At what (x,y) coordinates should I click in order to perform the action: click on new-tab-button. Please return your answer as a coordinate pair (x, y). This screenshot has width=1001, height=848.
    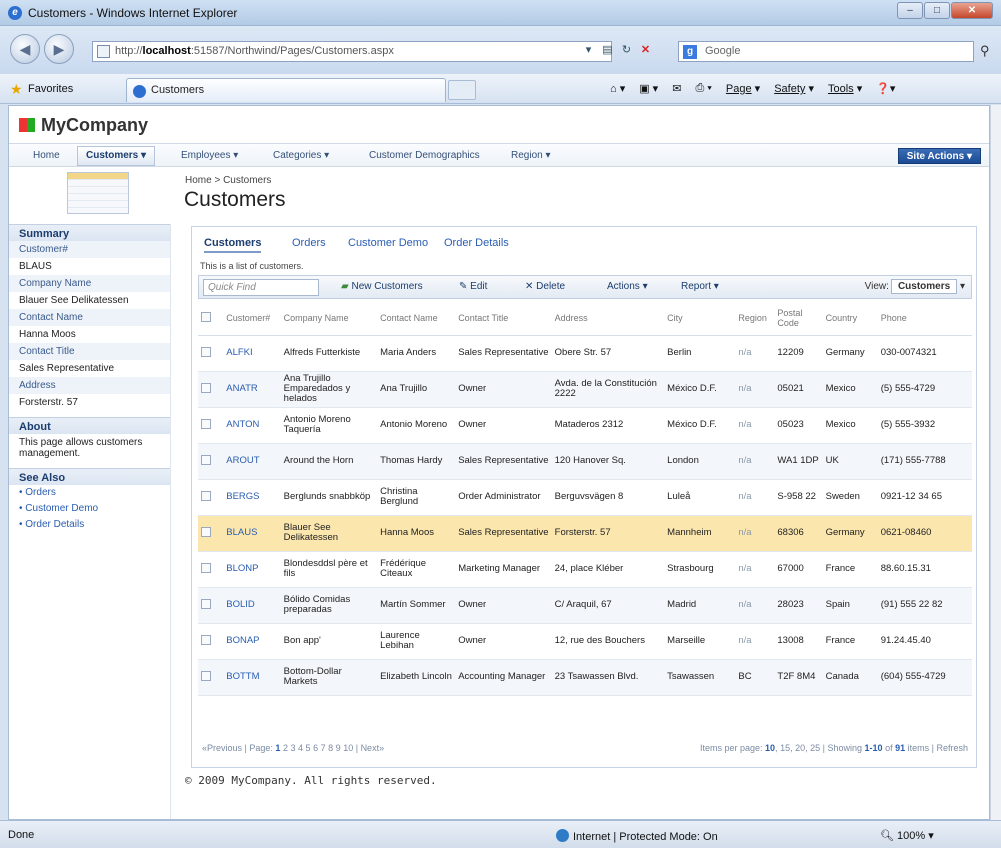
    Looking at the image, I should click on (462, 90).